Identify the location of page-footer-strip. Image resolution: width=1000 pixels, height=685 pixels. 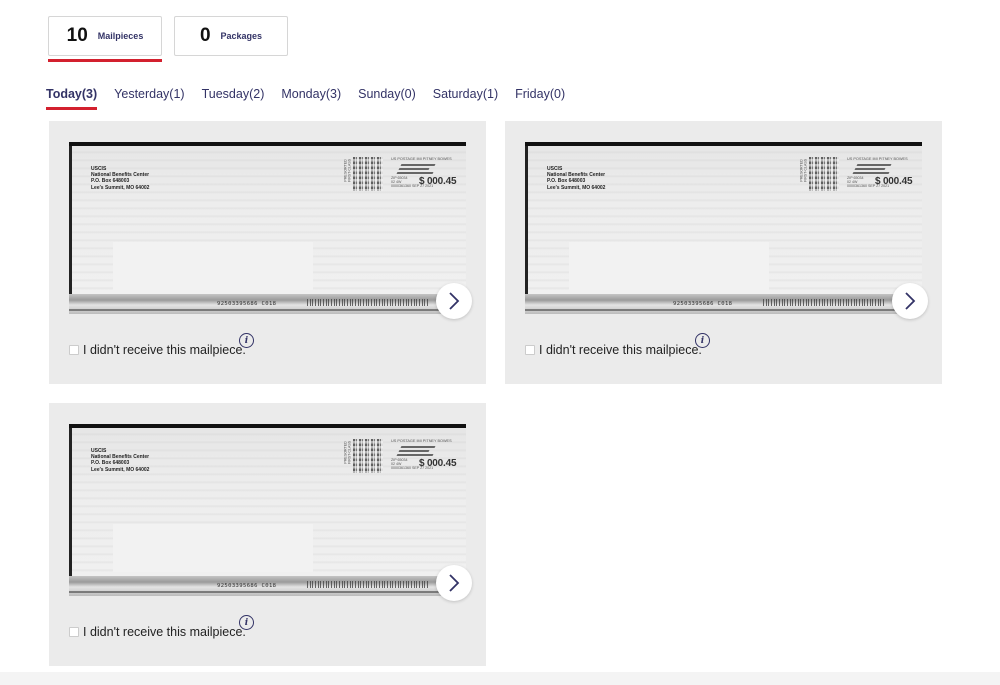
(500, 678).